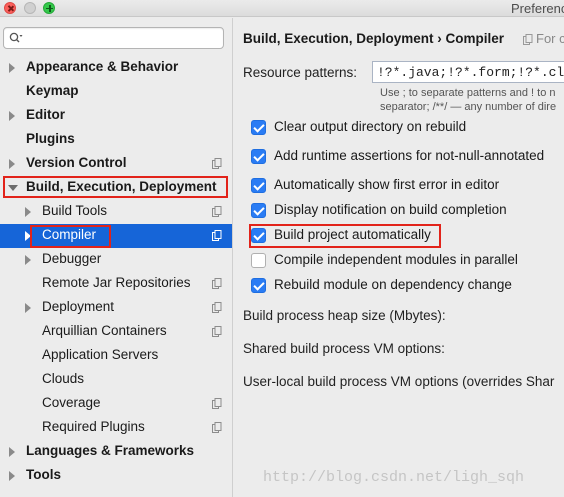  I want to click on search-box, so click(113, 38).